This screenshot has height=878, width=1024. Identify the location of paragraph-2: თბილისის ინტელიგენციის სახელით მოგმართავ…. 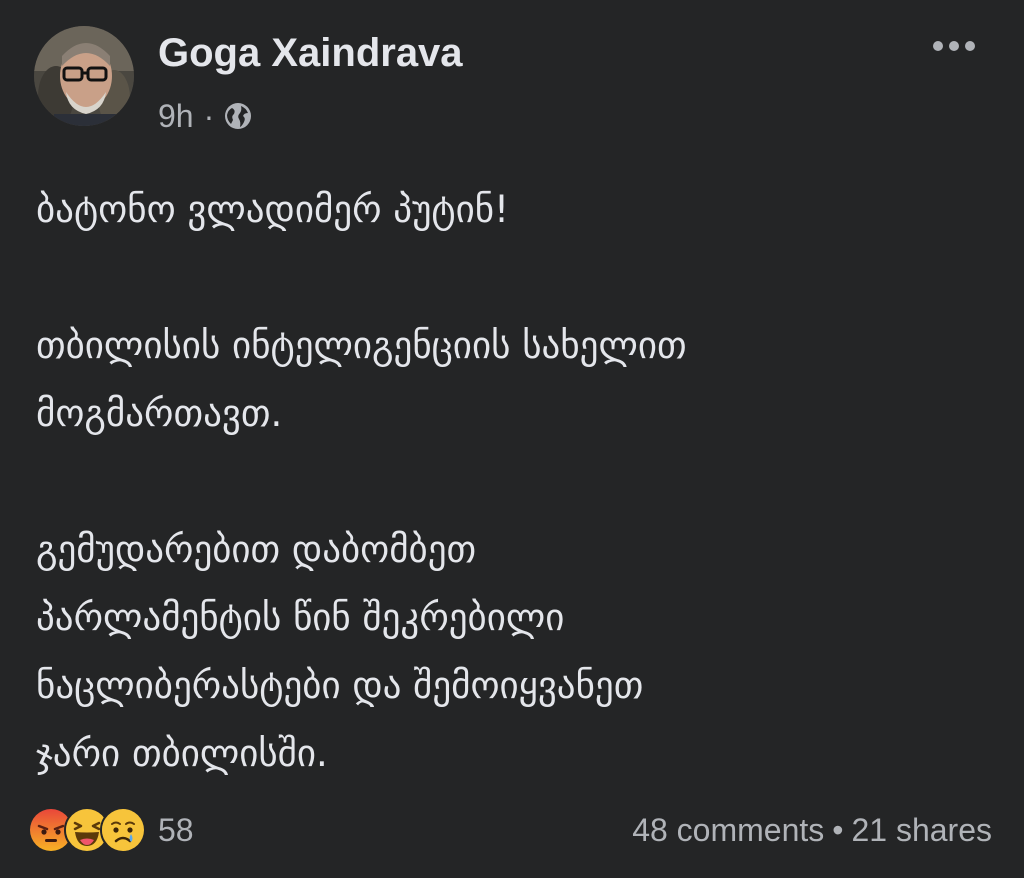
(516, 380).